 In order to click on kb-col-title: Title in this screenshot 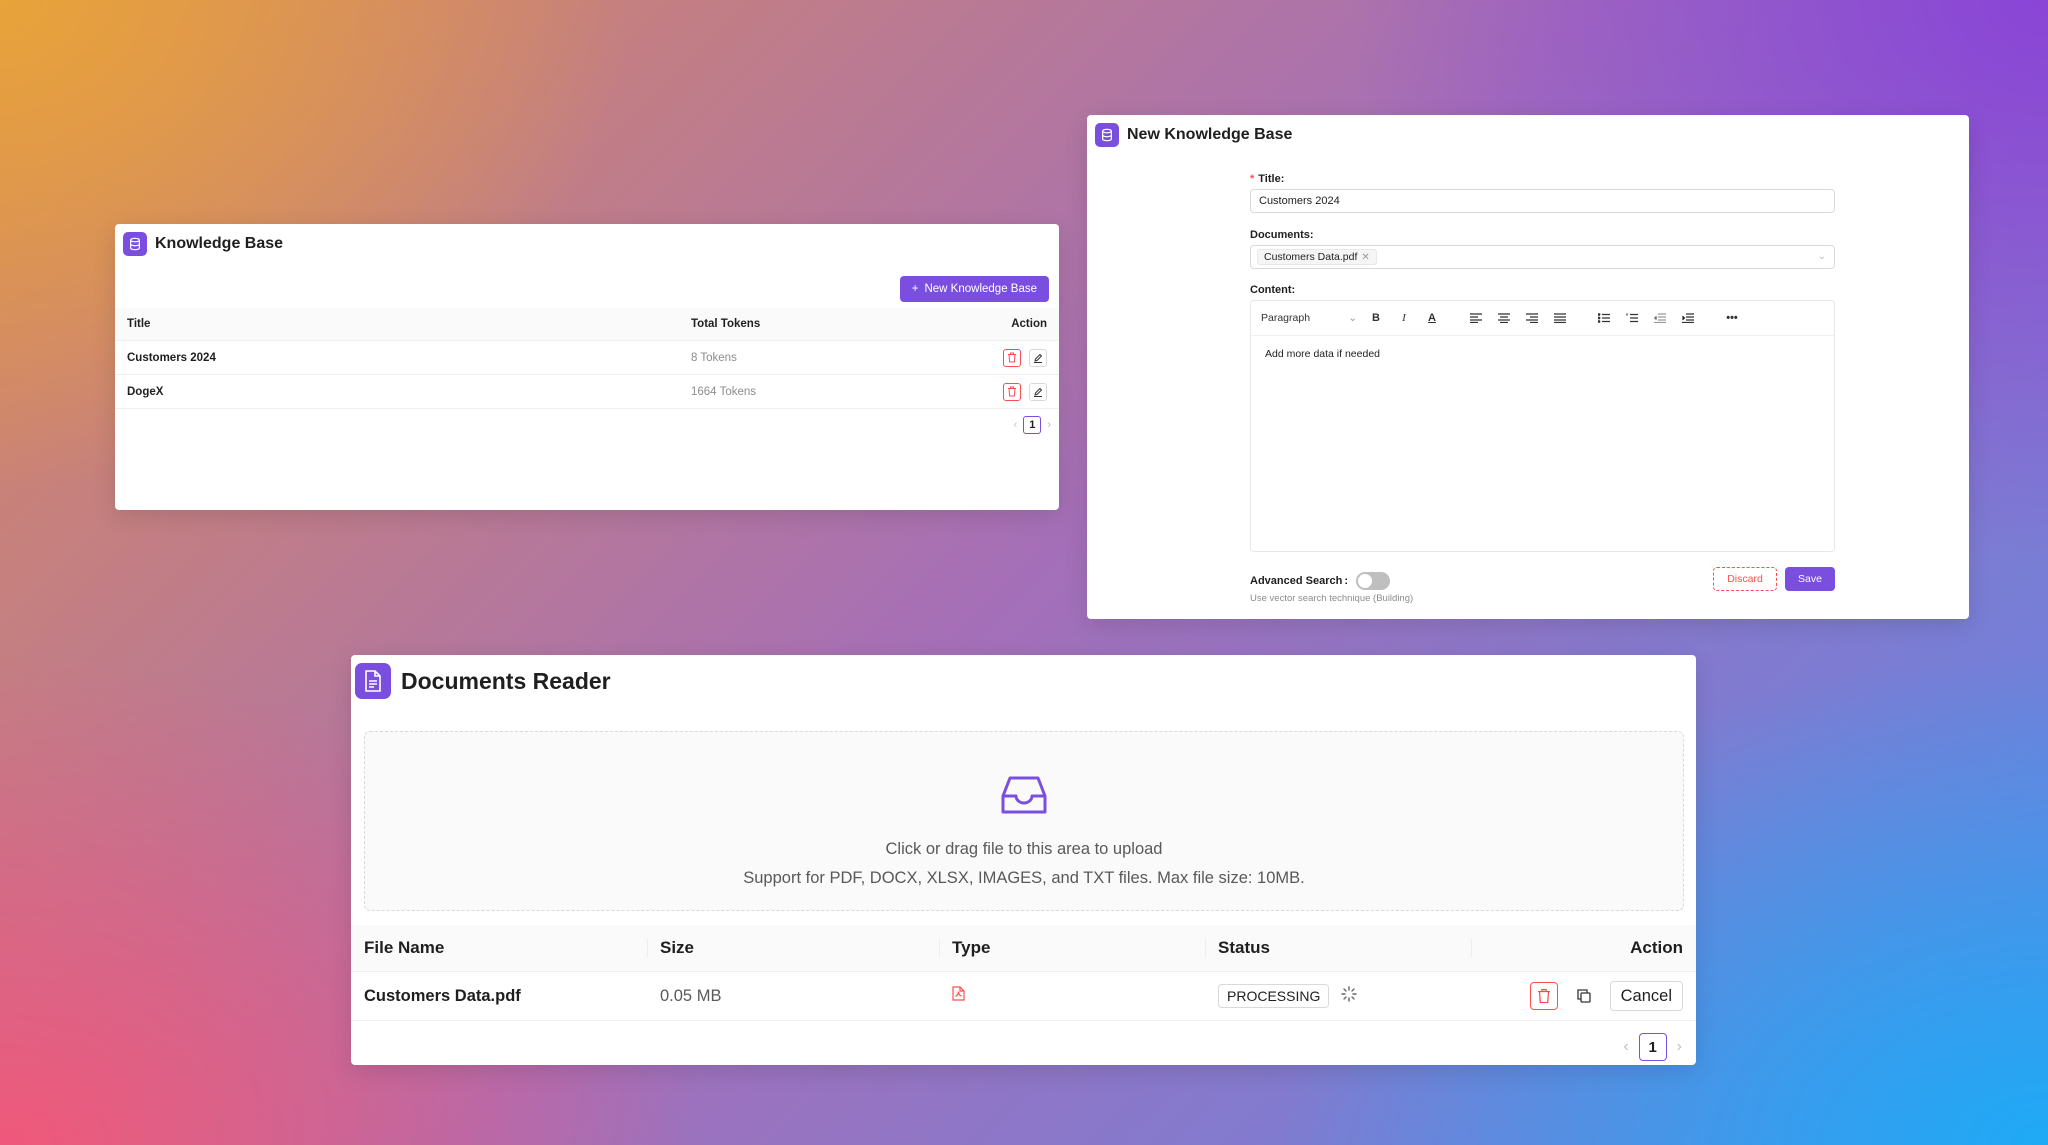, I will do `click(397, 324)`.